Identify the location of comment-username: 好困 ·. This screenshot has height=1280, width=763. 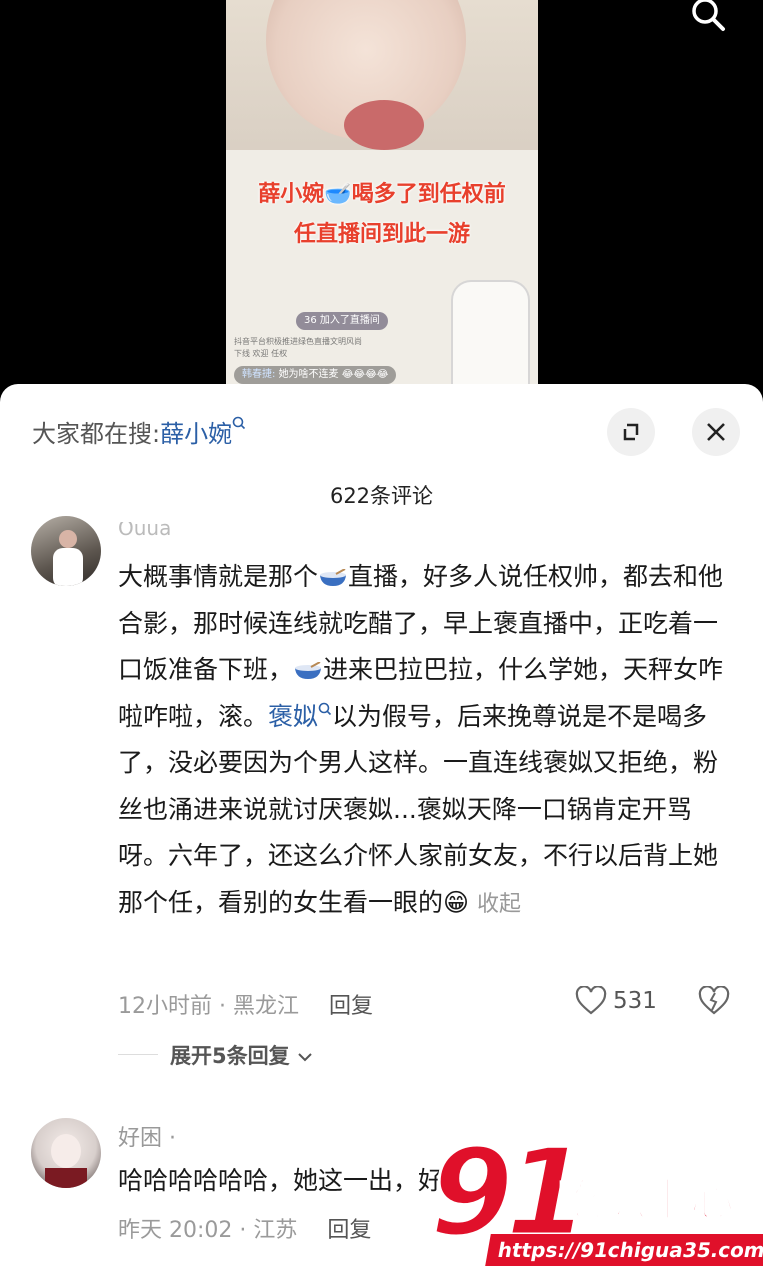
(147, 1136).